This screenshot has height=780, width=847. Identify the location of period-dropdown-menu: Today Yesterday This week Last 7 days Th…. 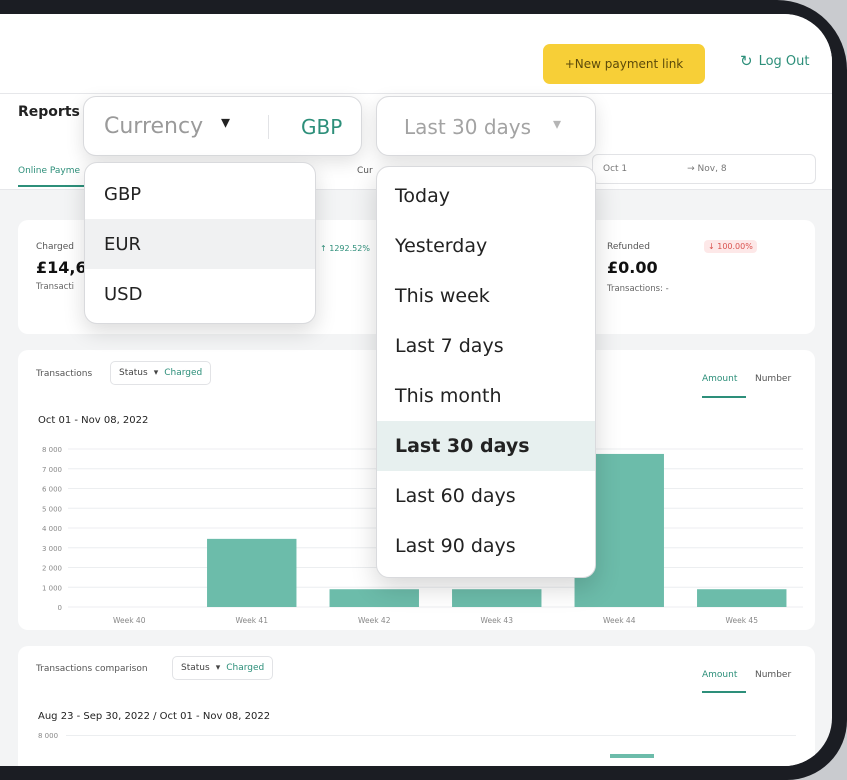
(486, 372).